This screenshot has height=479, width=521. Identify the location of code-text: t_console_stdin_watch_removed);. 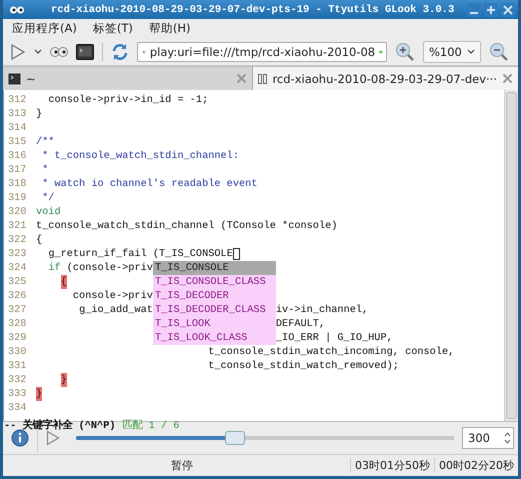
(303, 366).